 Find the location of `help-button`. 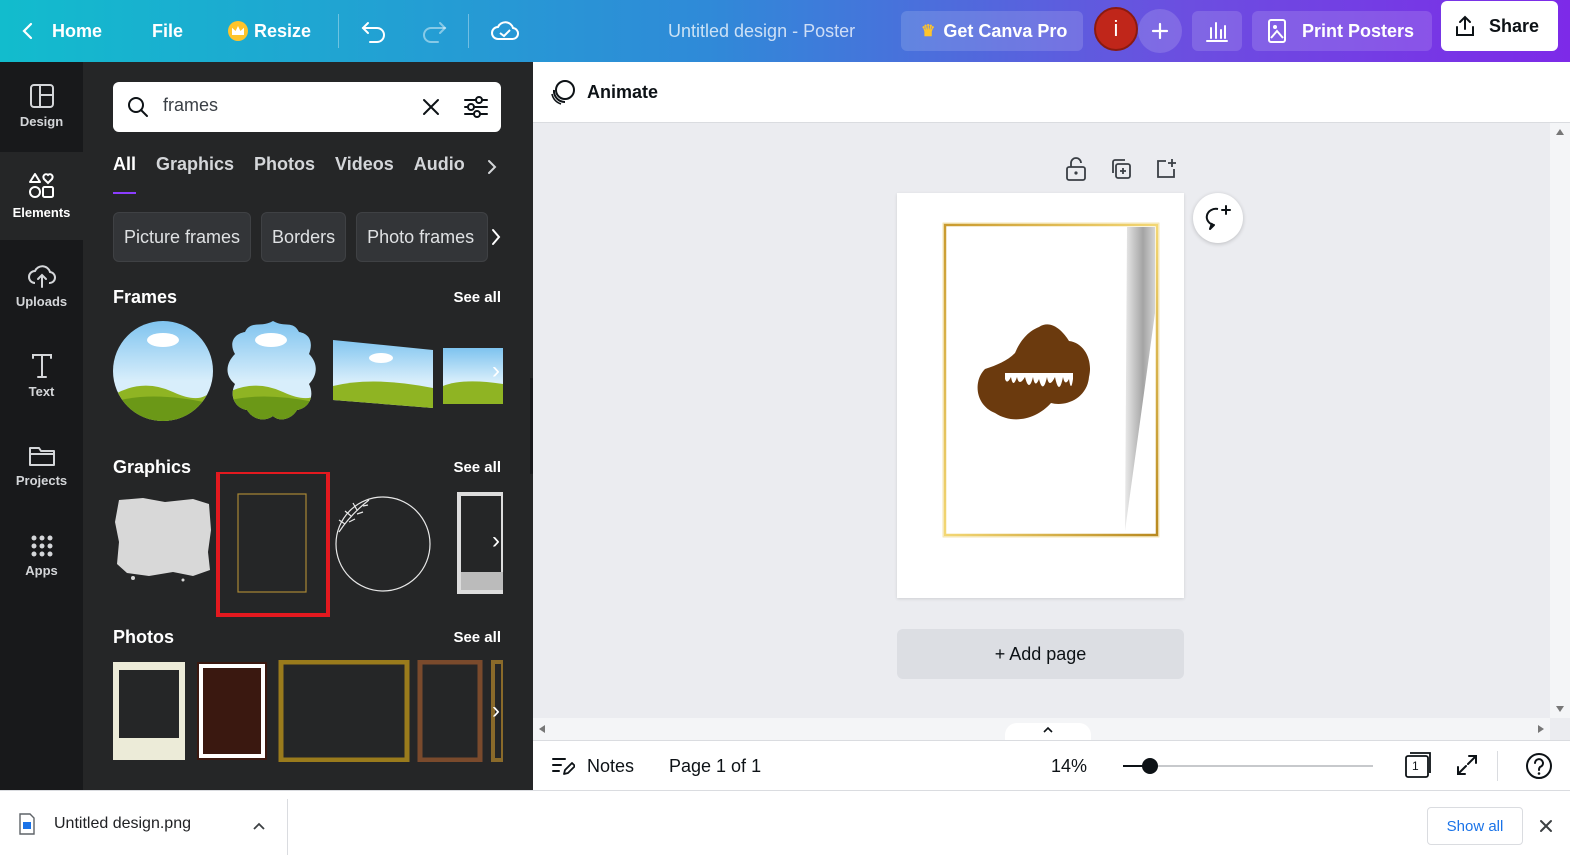

help-button is located at coordinates (1539, 768).